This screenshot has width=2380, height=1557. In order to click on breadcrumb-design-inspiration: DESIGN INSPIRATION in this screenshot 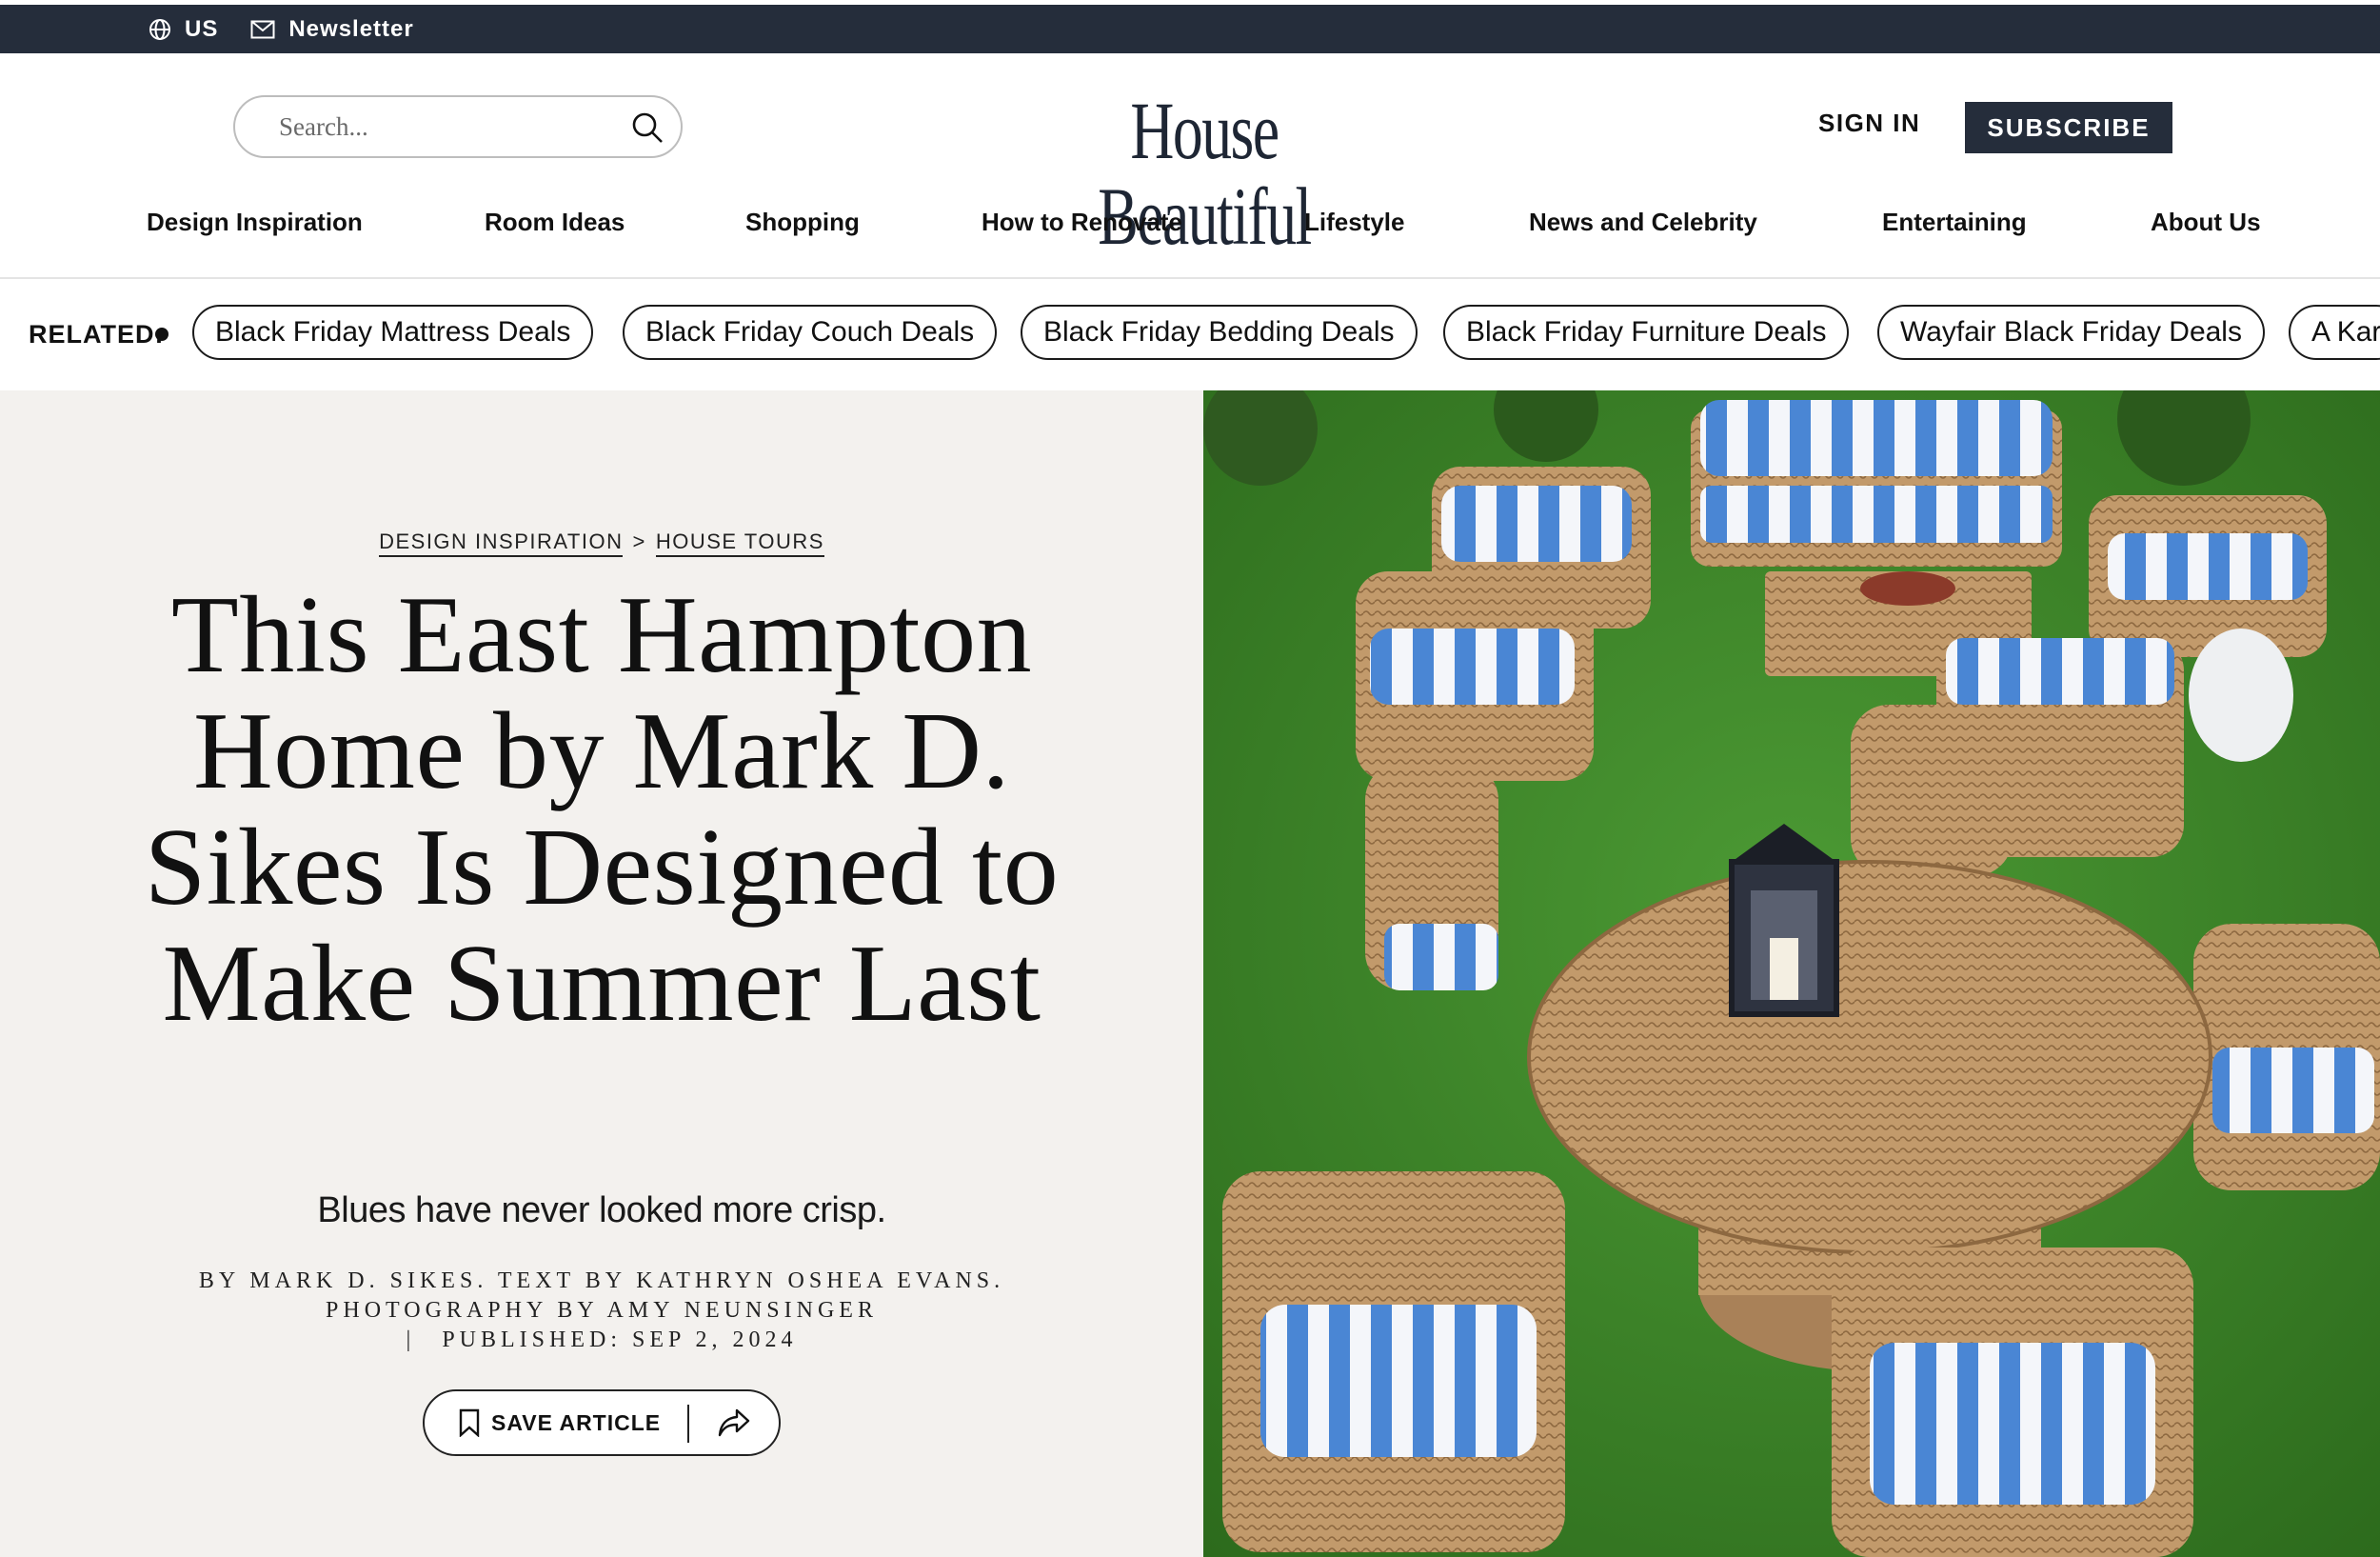, I will do `click(501, 543)`.